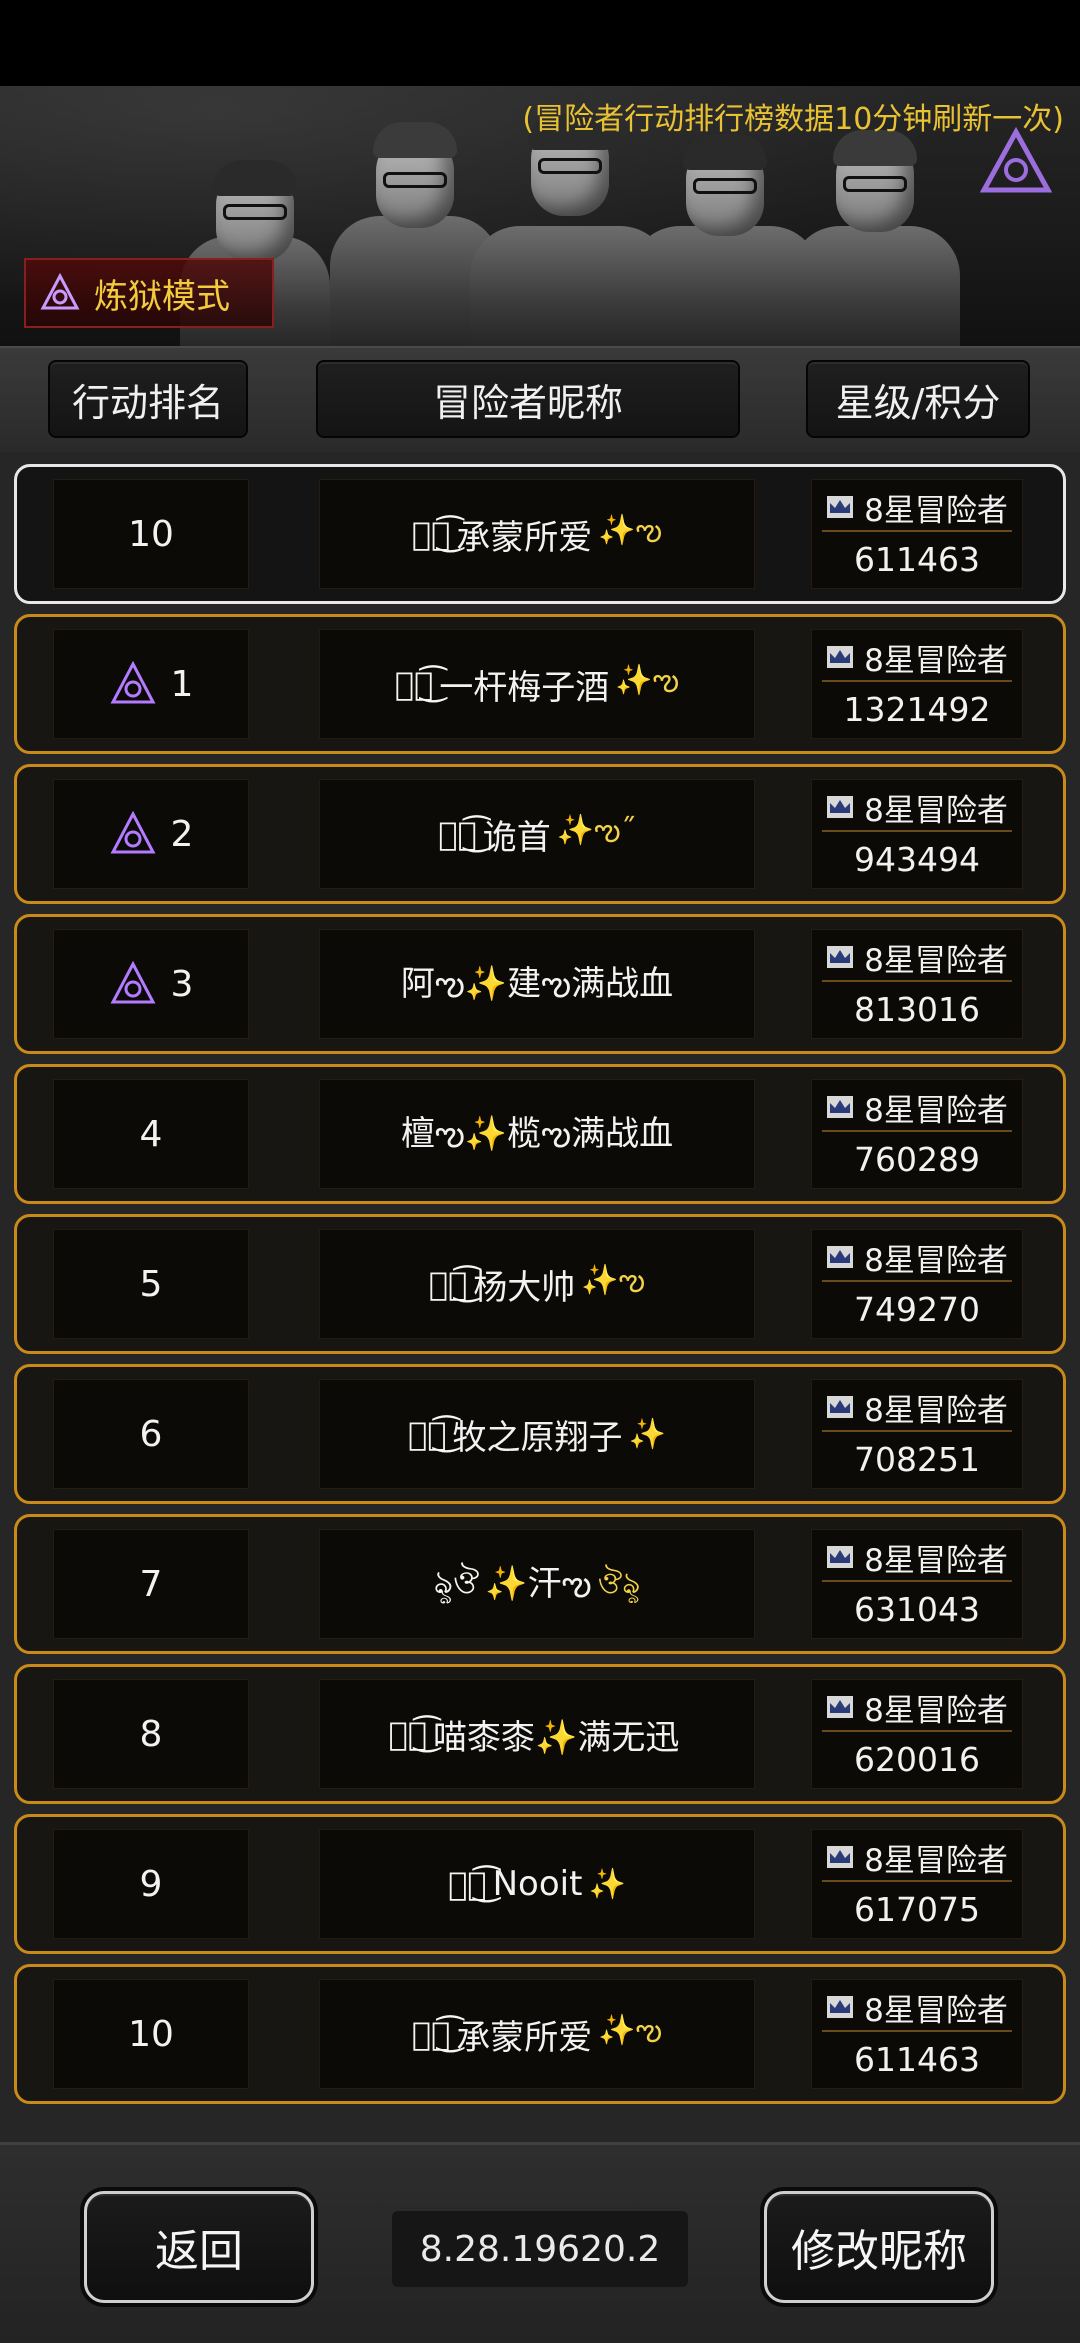 This screenshot has height=2343, width=1080. I want to click on player-nickname: 诡首, so click(516, 837).